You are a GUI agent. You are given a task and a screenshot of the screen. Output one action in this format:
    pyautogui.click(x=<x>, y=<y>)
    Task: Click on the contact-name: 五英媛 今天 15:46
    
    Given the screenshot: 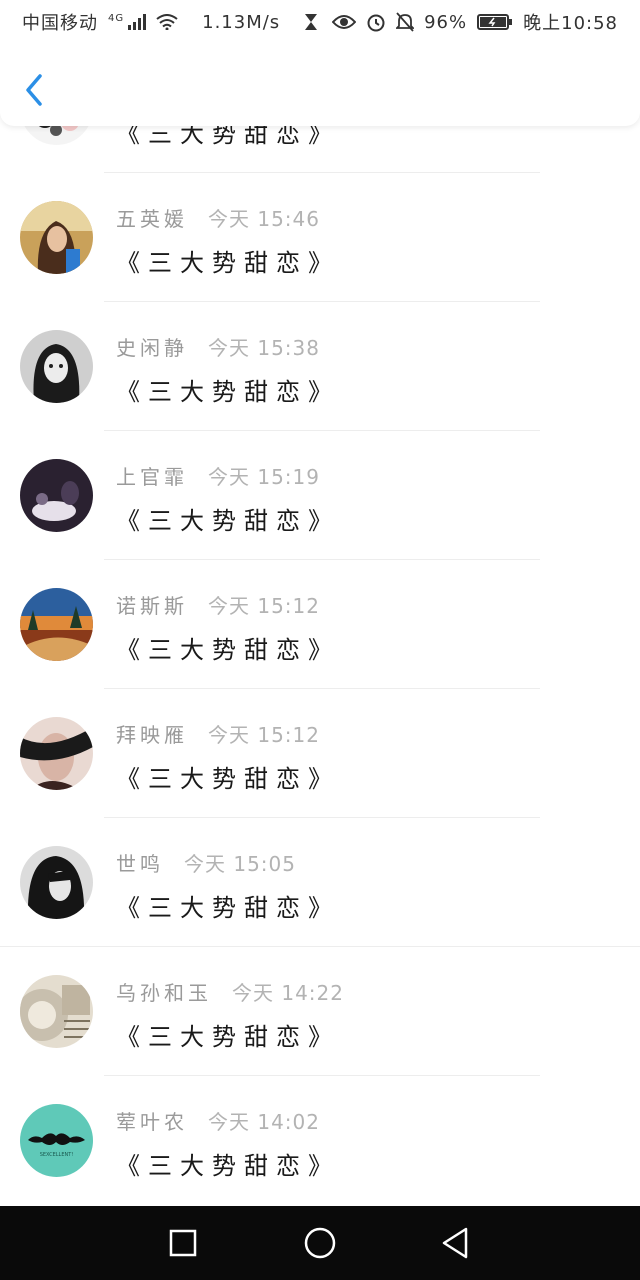 What is the action you would take?
    pyautogui.click(x=218, y=219)
    